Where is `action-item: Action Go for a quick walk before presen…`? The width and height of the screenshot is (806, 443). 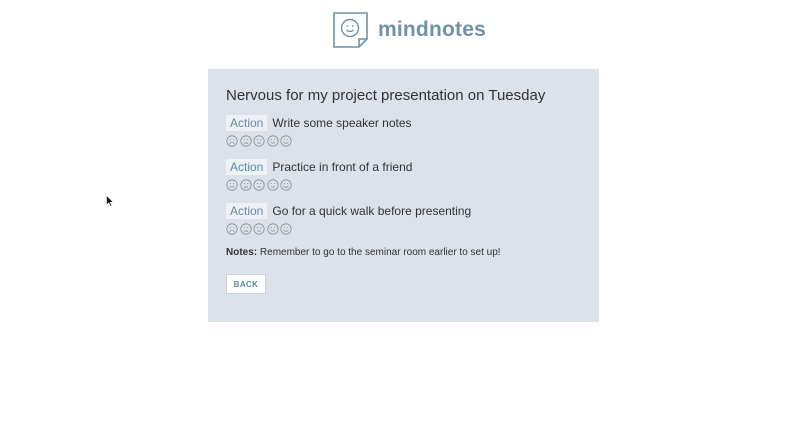
action-item: Action Go for a quick walk before presen… is located at coordinates (406, 223).